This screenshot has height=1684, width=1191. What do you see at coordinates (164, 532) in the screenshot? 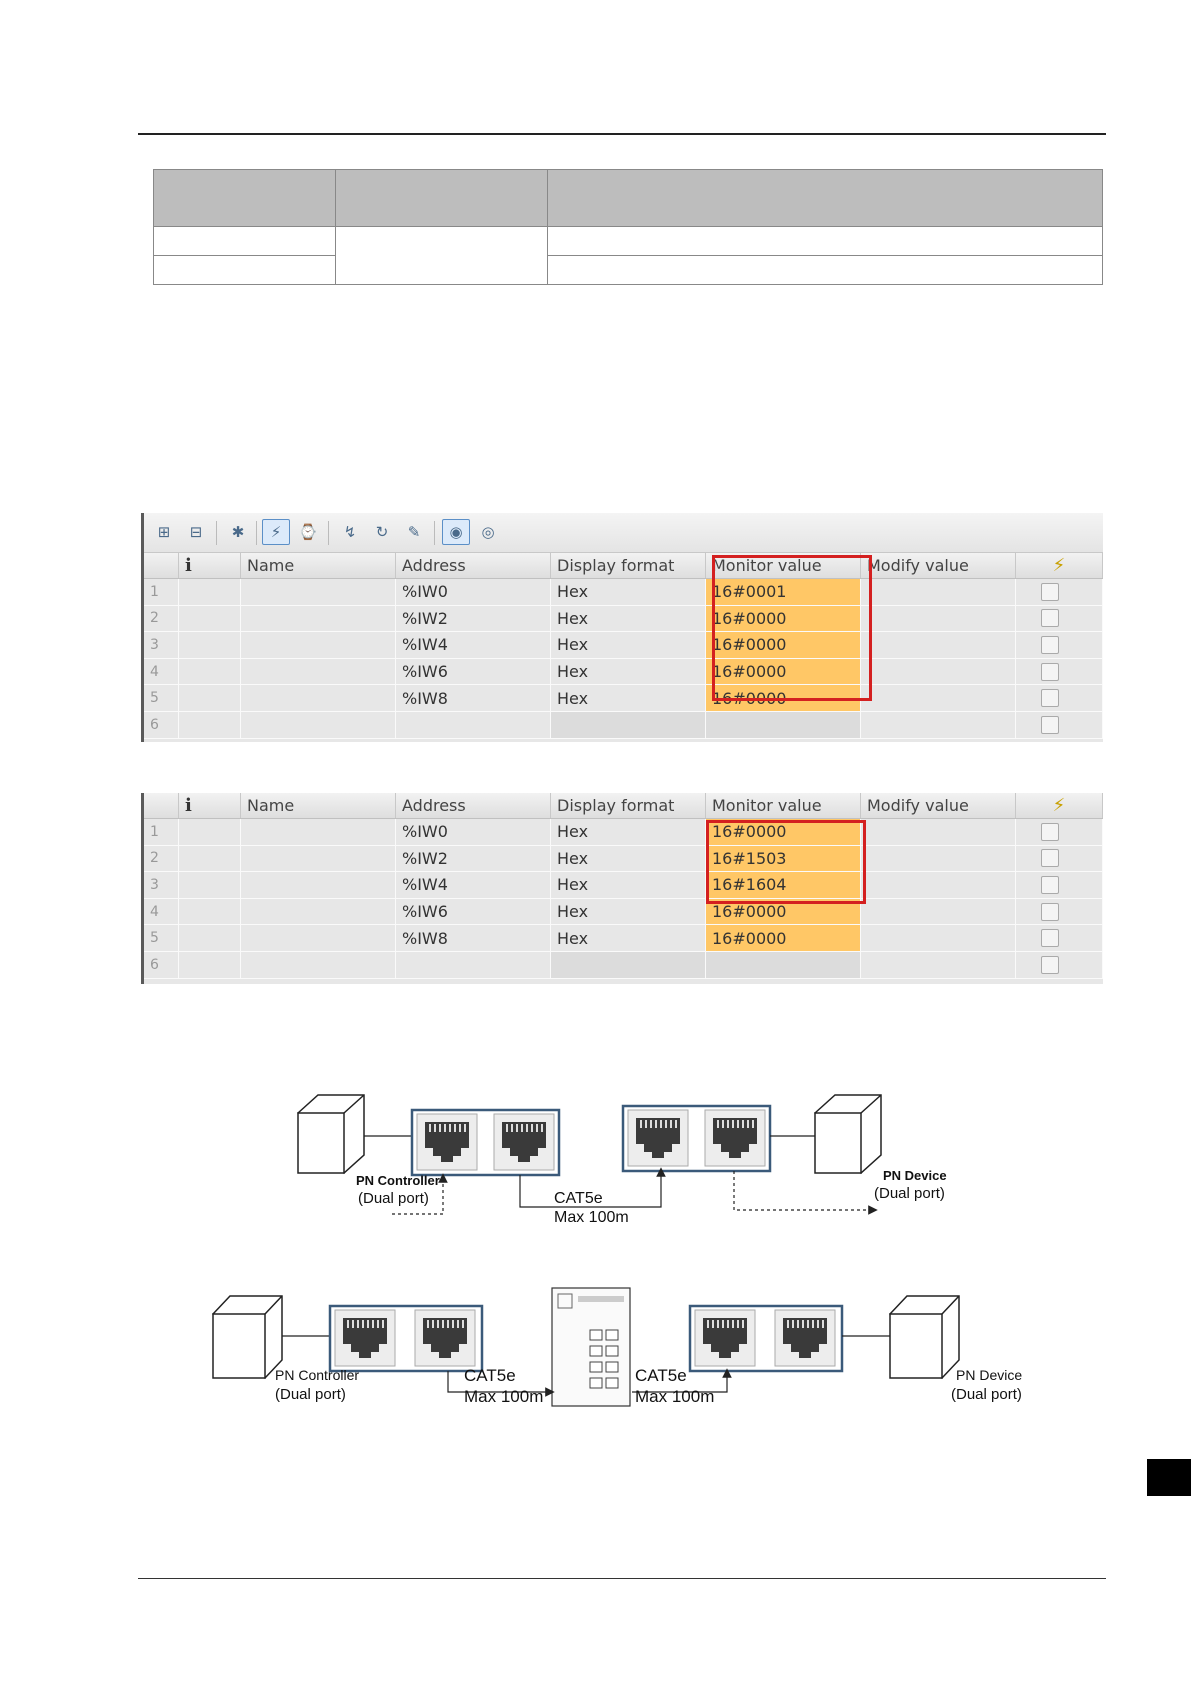
I see `add-row-icon: ⊞` at bounding box center [164, 532].